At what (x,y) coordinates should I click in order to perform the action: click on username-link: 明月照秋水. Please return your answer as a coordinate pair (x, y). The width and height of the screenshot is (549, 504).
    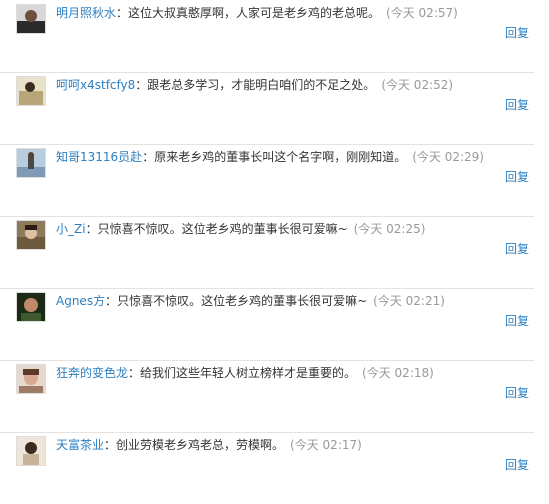
    Looking at the image, I should click on (86, 13).